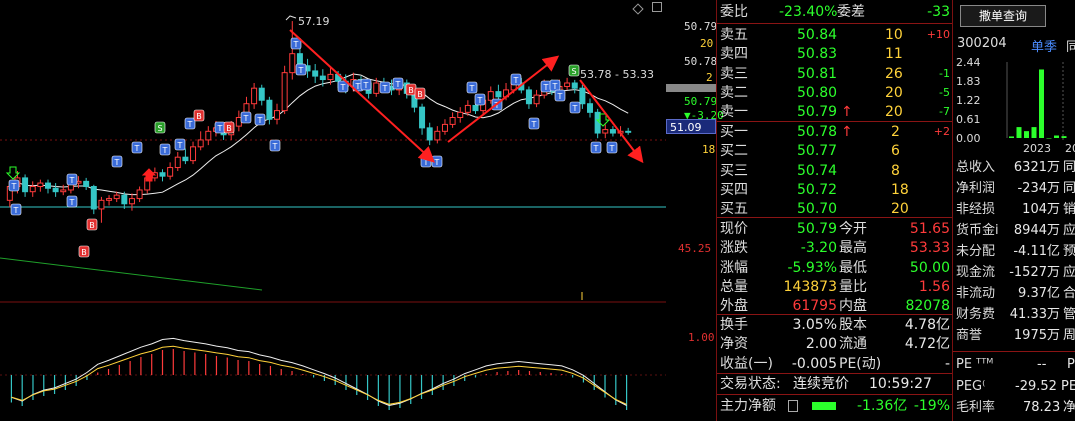 Image resolution: width=1075 pixels, height=421 pixels. What do you see at coordinates (976, 188) in the screenshot?
I see `finance-label: 净利润` at bounding box center [976, 188].